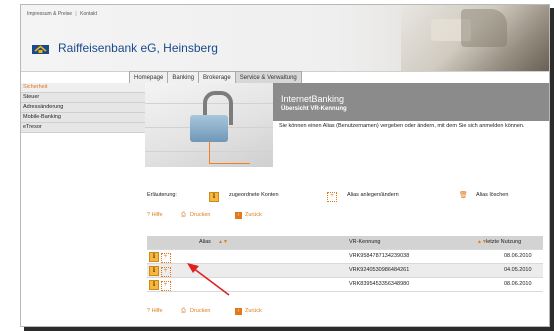 The width and height of the screenshot is (559, 331). What do you see at coordinates (373, 195) in the screenshot?
I see `legend-alias-text: Alias anlegen/ändern` at bounding box center [373, 195].